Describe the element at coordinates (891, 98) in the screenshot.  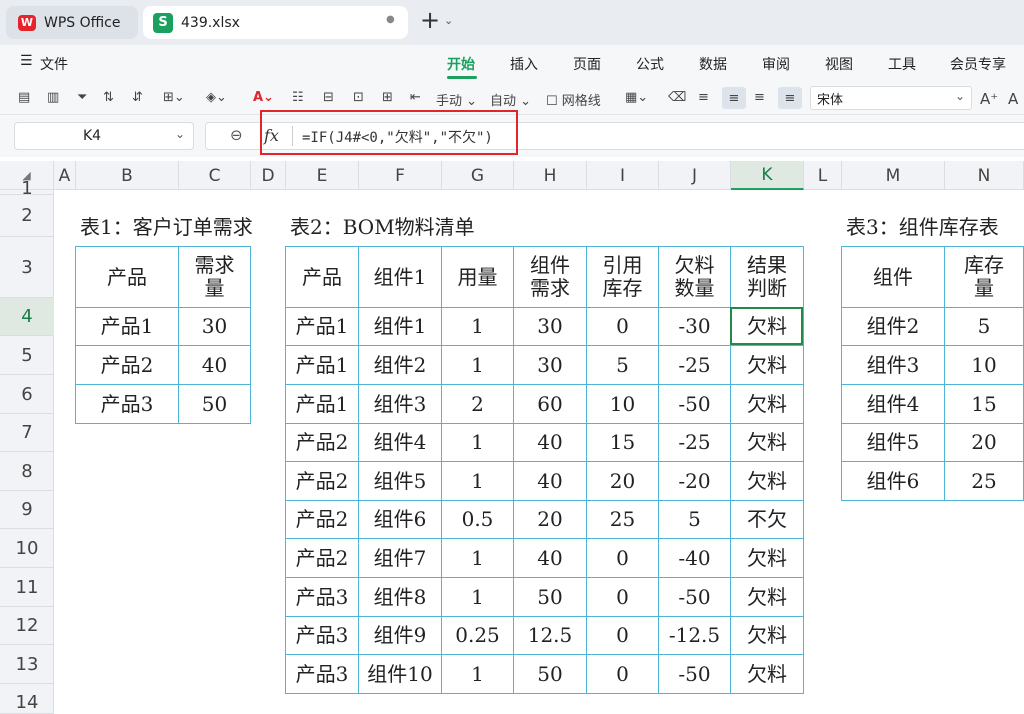
I see `font-name-select: 宋体 ⌄` at that location.